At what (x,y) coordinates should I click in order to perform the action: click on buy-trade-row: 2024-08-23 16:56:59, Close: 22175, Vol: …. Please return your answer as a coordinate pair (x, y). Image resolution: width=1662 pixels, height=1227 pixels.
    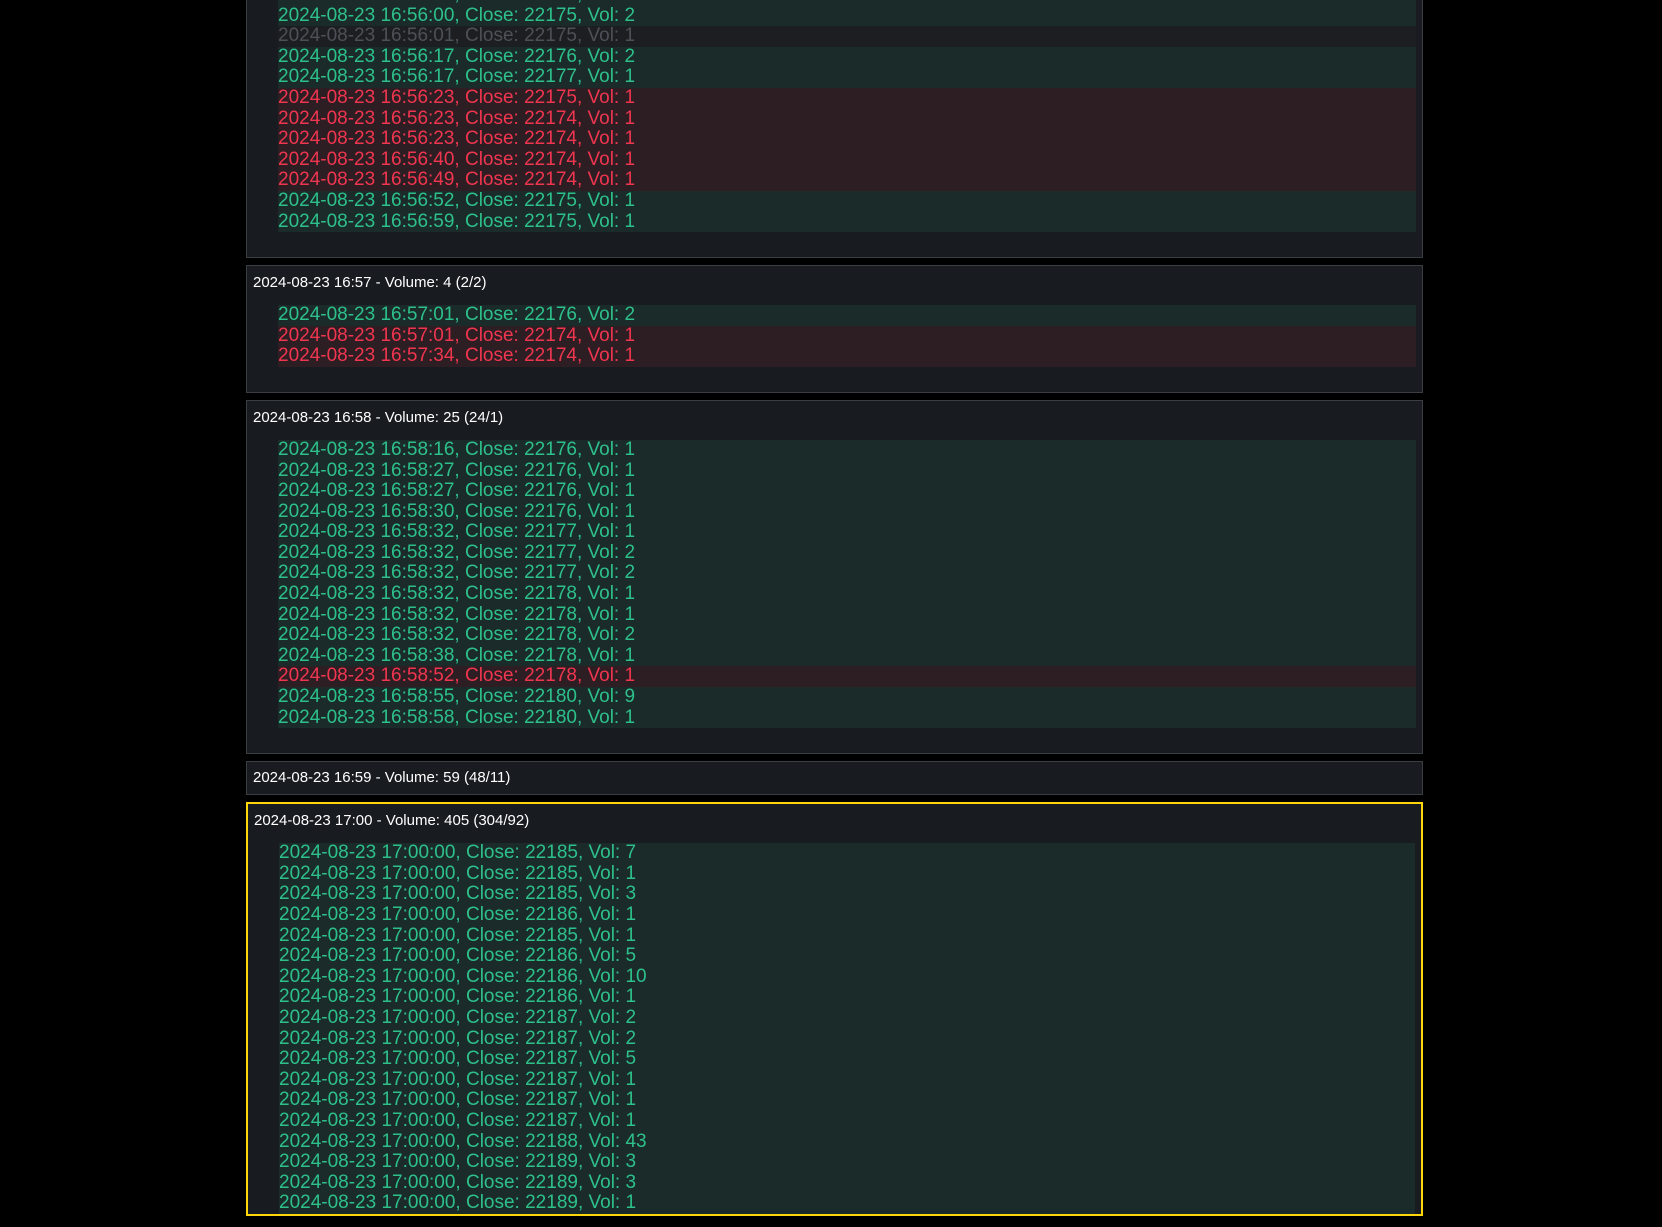
    Looking at the image, I should click on (847, 222).